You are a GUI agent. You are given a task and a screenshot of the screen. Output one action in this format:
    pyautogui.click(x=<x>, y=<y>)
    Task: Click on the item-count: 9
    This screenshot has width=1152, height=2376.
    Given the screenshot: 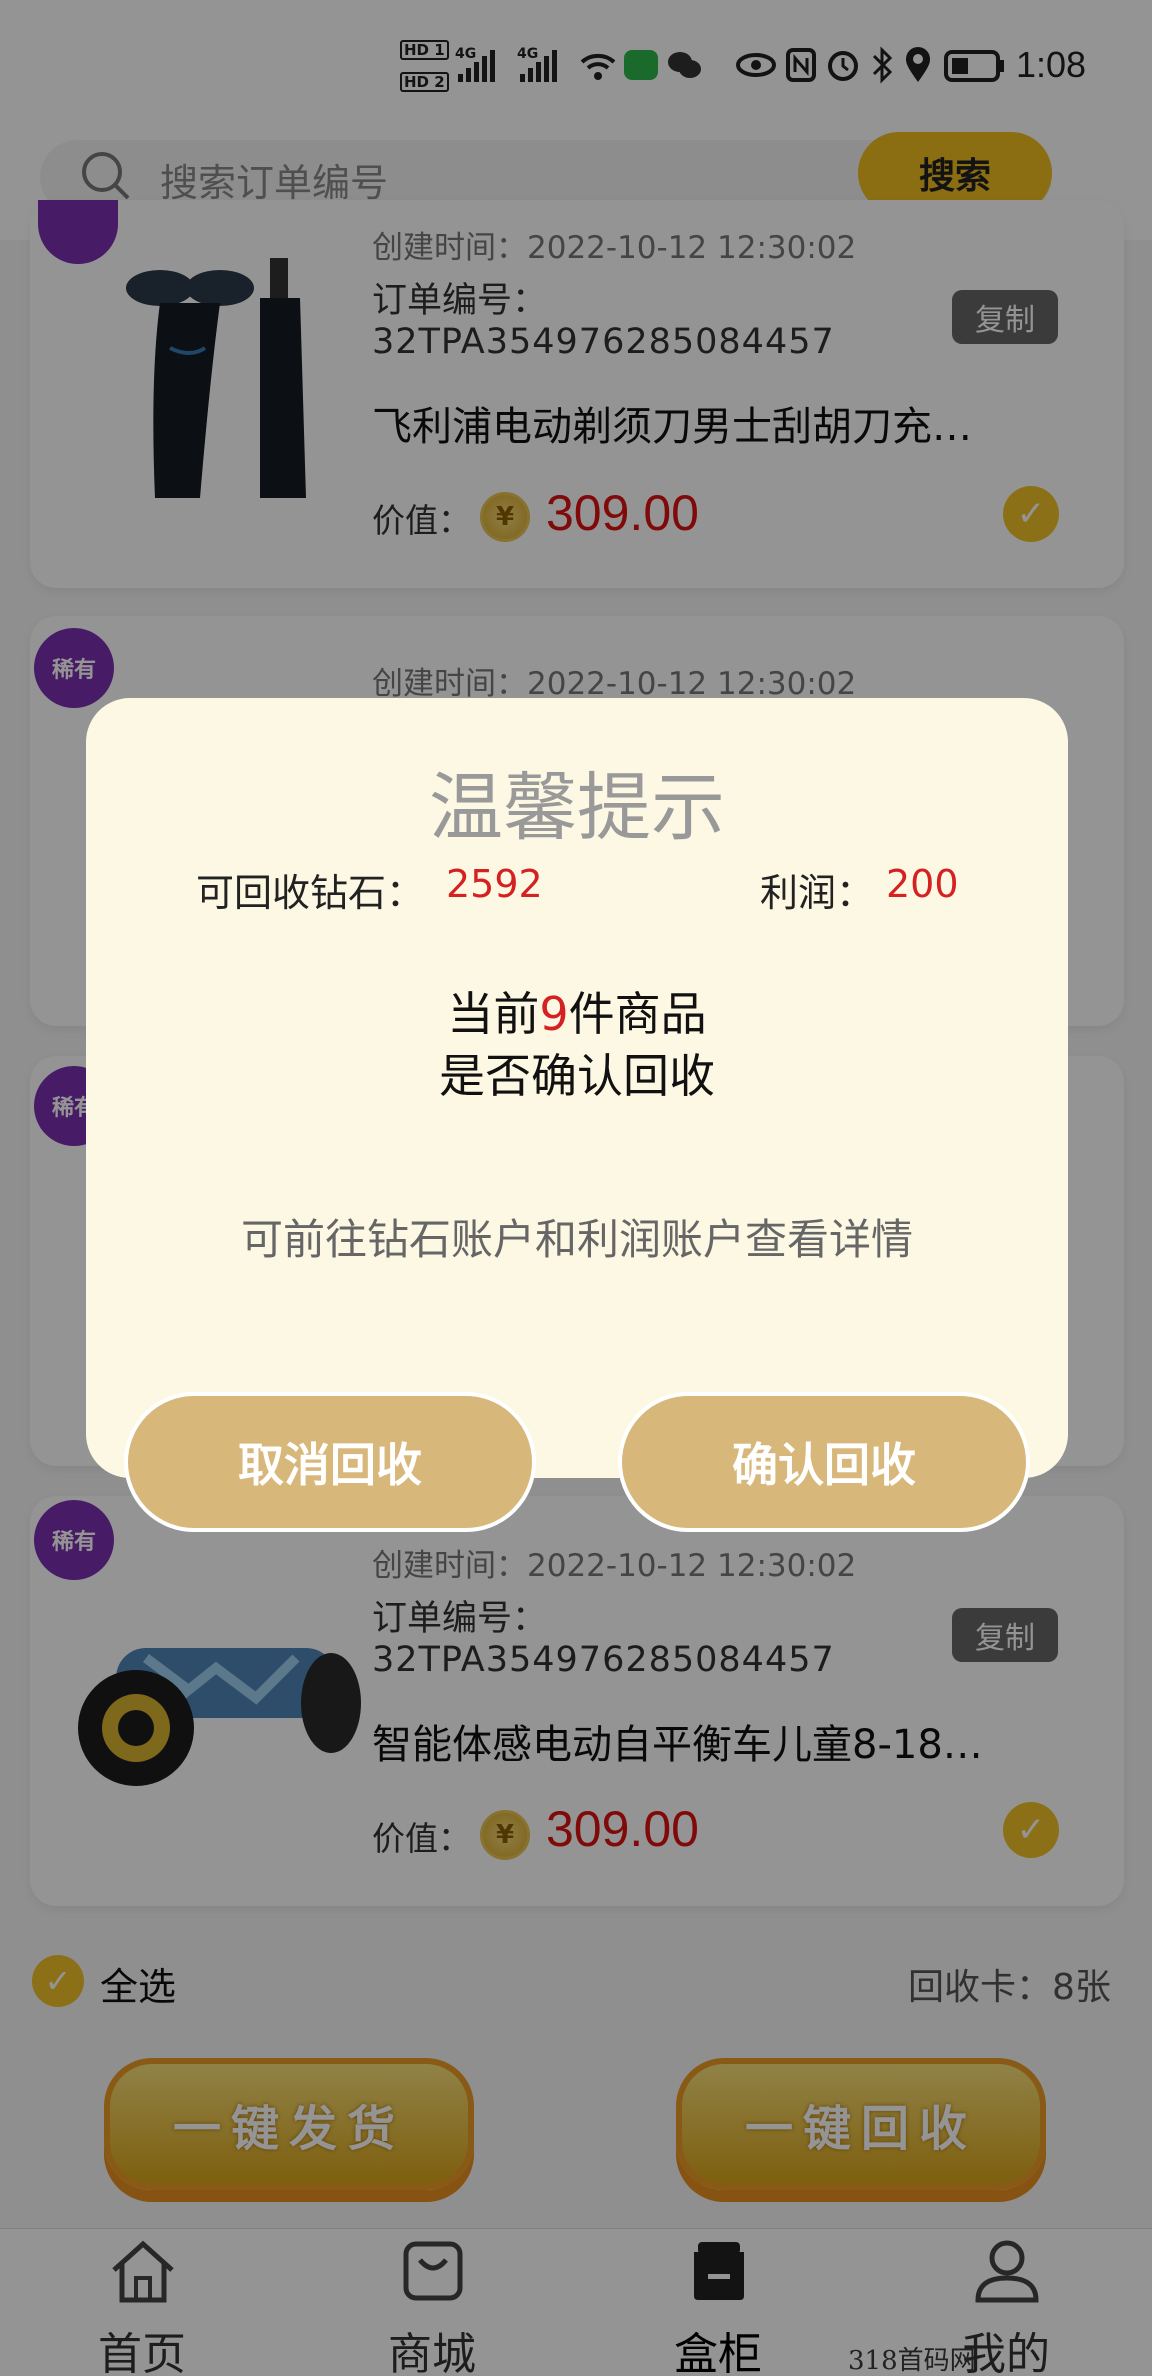 What is the action you would take?
    pyautogui.click(x=554, y=1014)
    